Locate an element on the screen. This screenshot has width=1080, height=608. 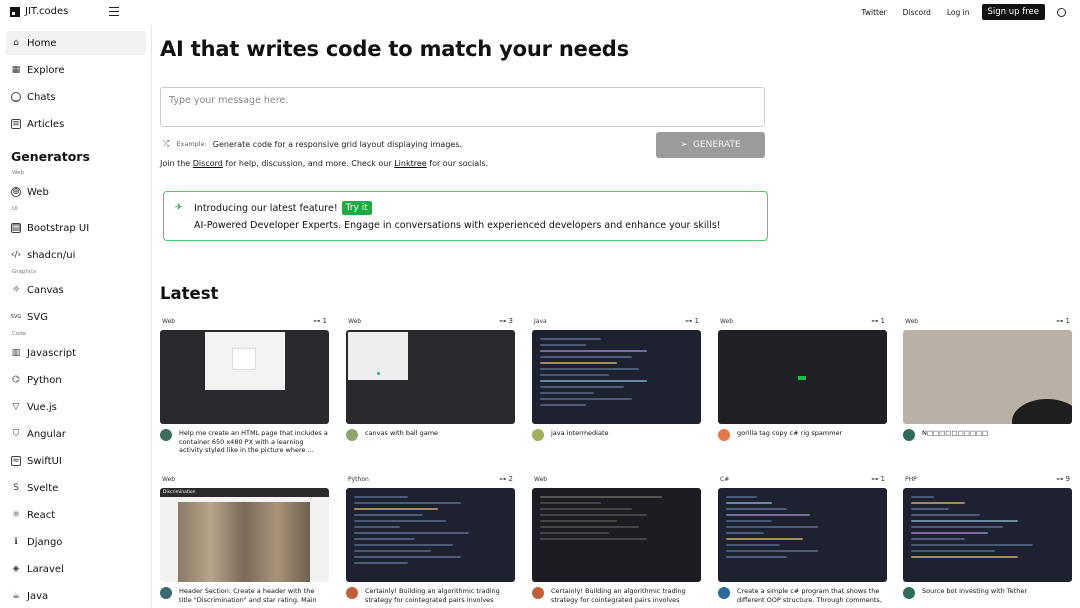
sidebar-item-label: Angular is located at coordinates (46, 434).